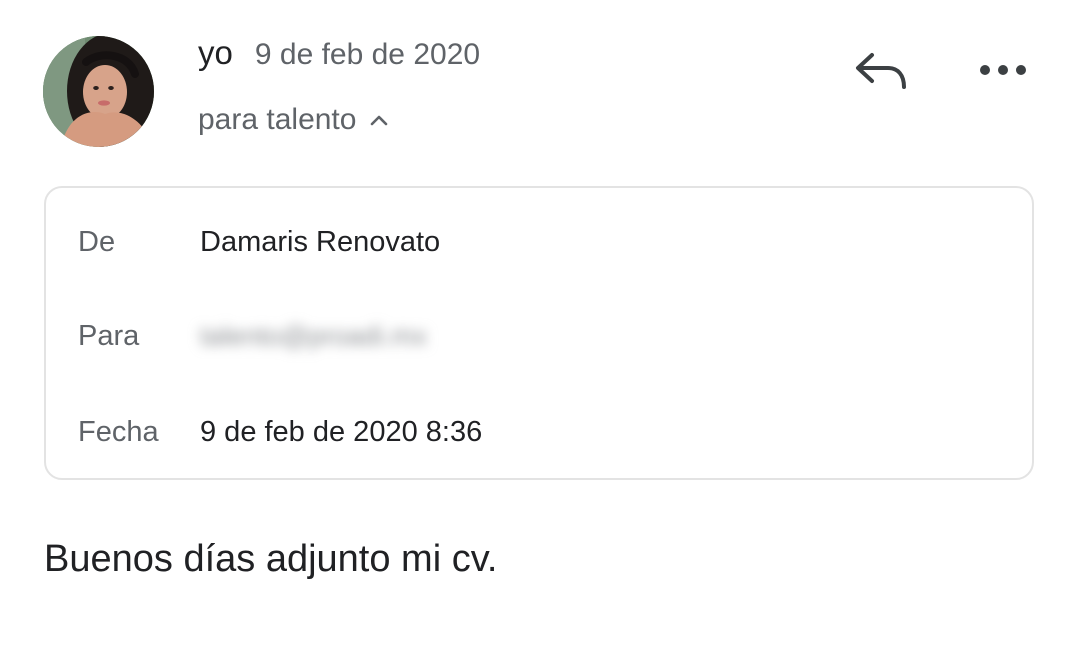 The width and height of the screenshot is (1081, 666). Describe the element at coordinates (367, 54) in the screenshot. I see `message-date: 9 de feb de 2020` at that location.